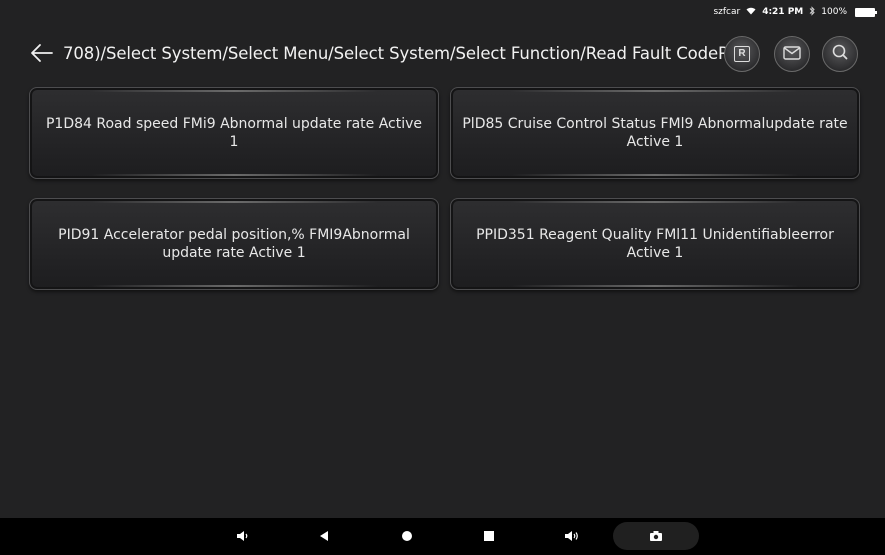  Describe the element at coordinates (834, 12) in the screenshot. I see `battery-percent: 100%` at that location.